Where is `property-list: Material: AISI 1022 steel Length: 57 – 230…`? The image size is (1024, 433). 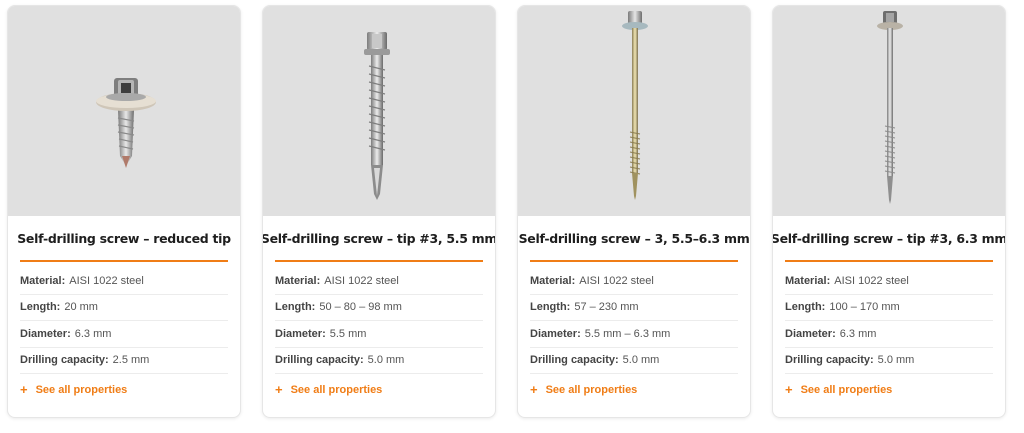
property-list: Material: AISI 1022 steel Length: 57 – 230… is located at coordinates (634, 321).